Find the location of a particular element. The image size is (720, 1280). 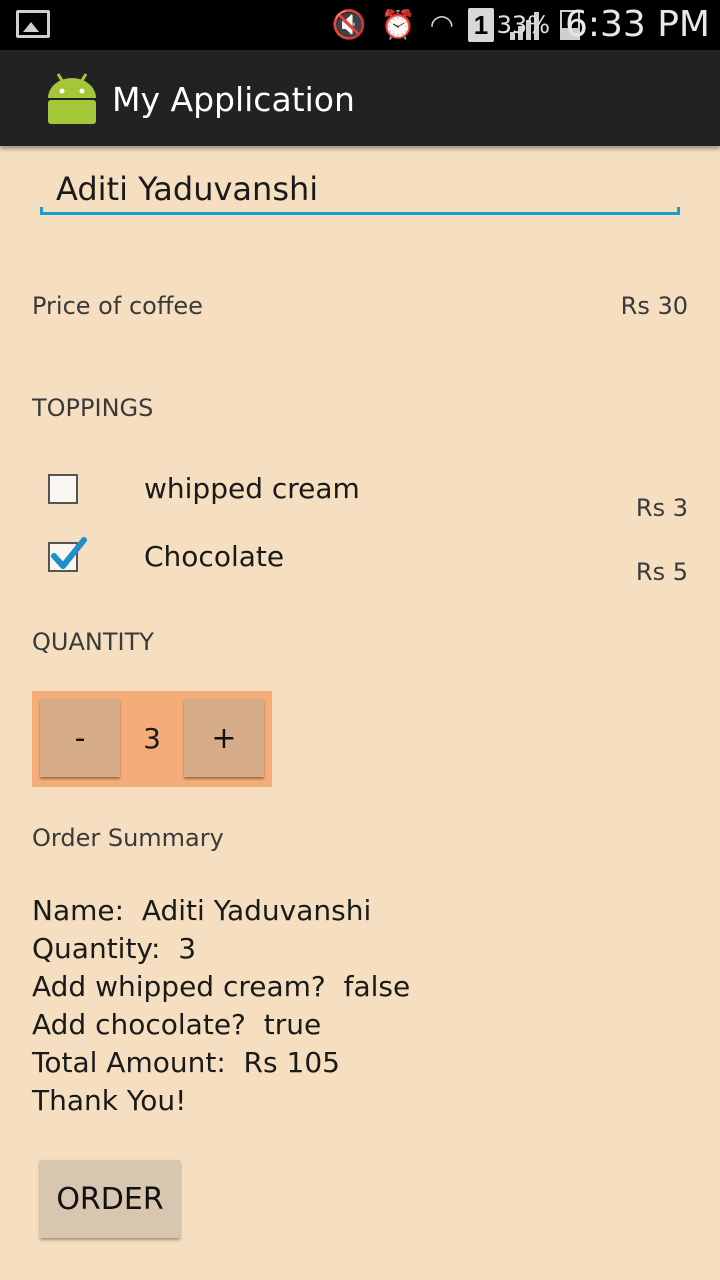

price-label: Price of coffee is located at coordinates (117, 306).